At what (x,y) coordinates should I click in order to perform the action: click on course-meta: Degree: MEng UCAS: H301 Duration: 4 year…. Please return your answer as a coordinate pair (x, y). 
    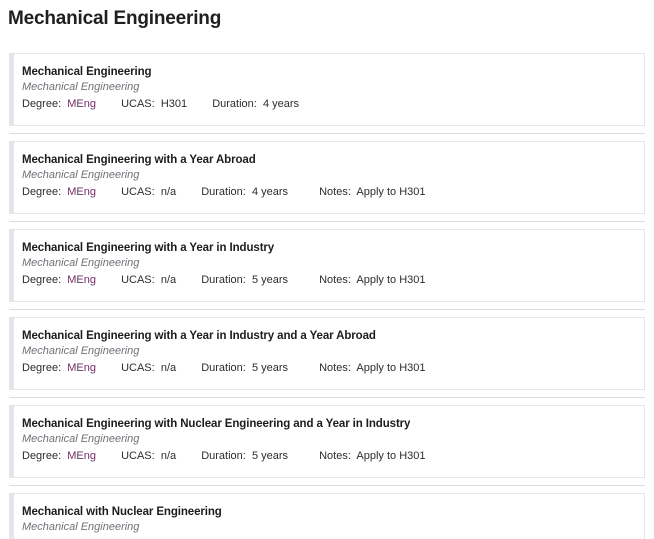
    Looking at the image, I should click on (327, 104).